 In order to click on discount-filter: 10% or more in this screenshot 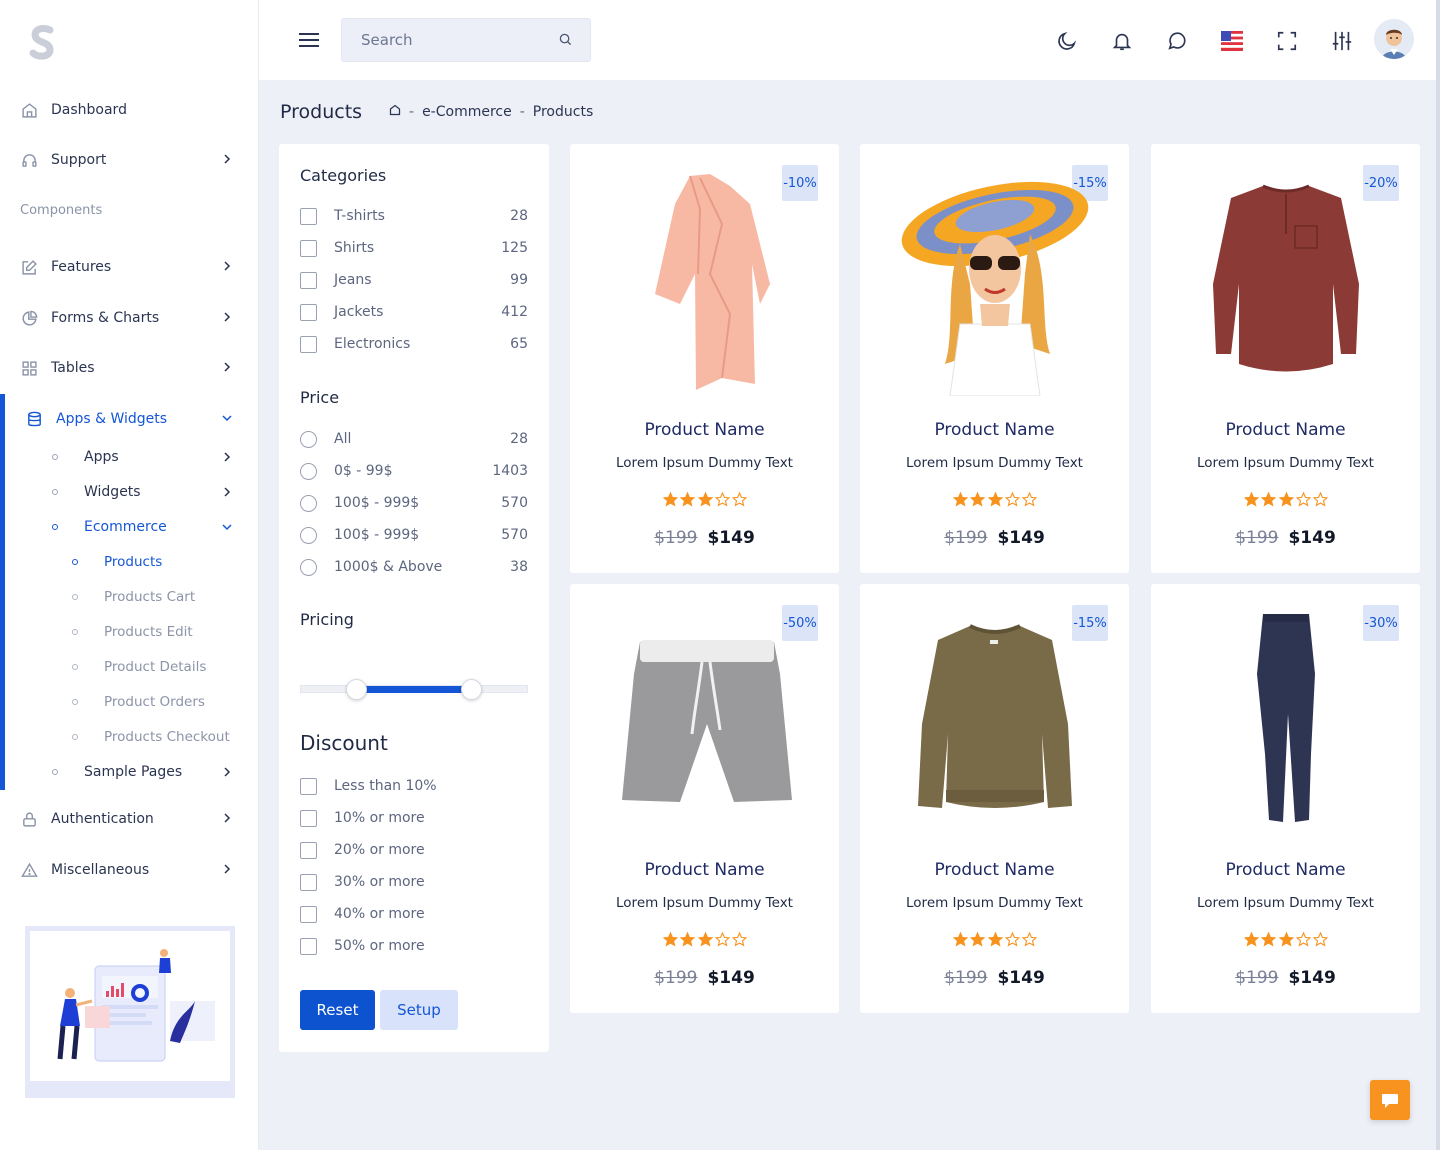, I will do `click(414, 818)`.